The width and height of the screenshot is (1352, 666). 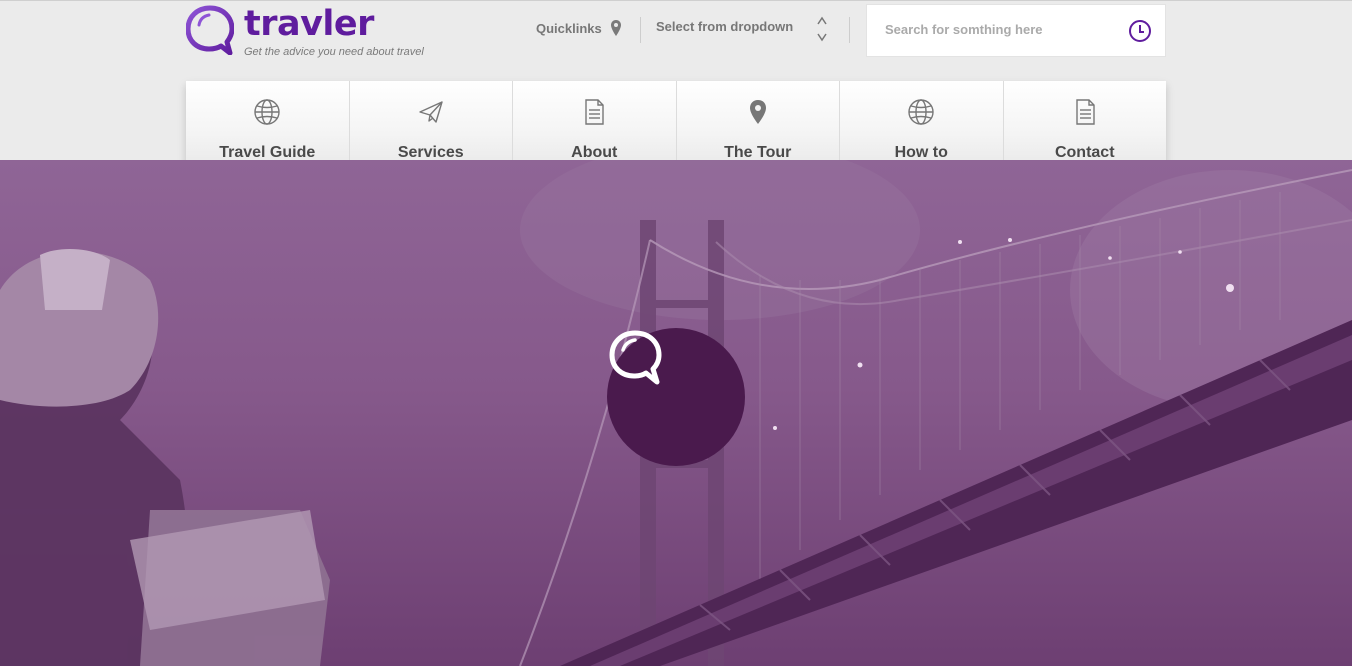 I want to click on search-box, so click(x=1016, y=30).